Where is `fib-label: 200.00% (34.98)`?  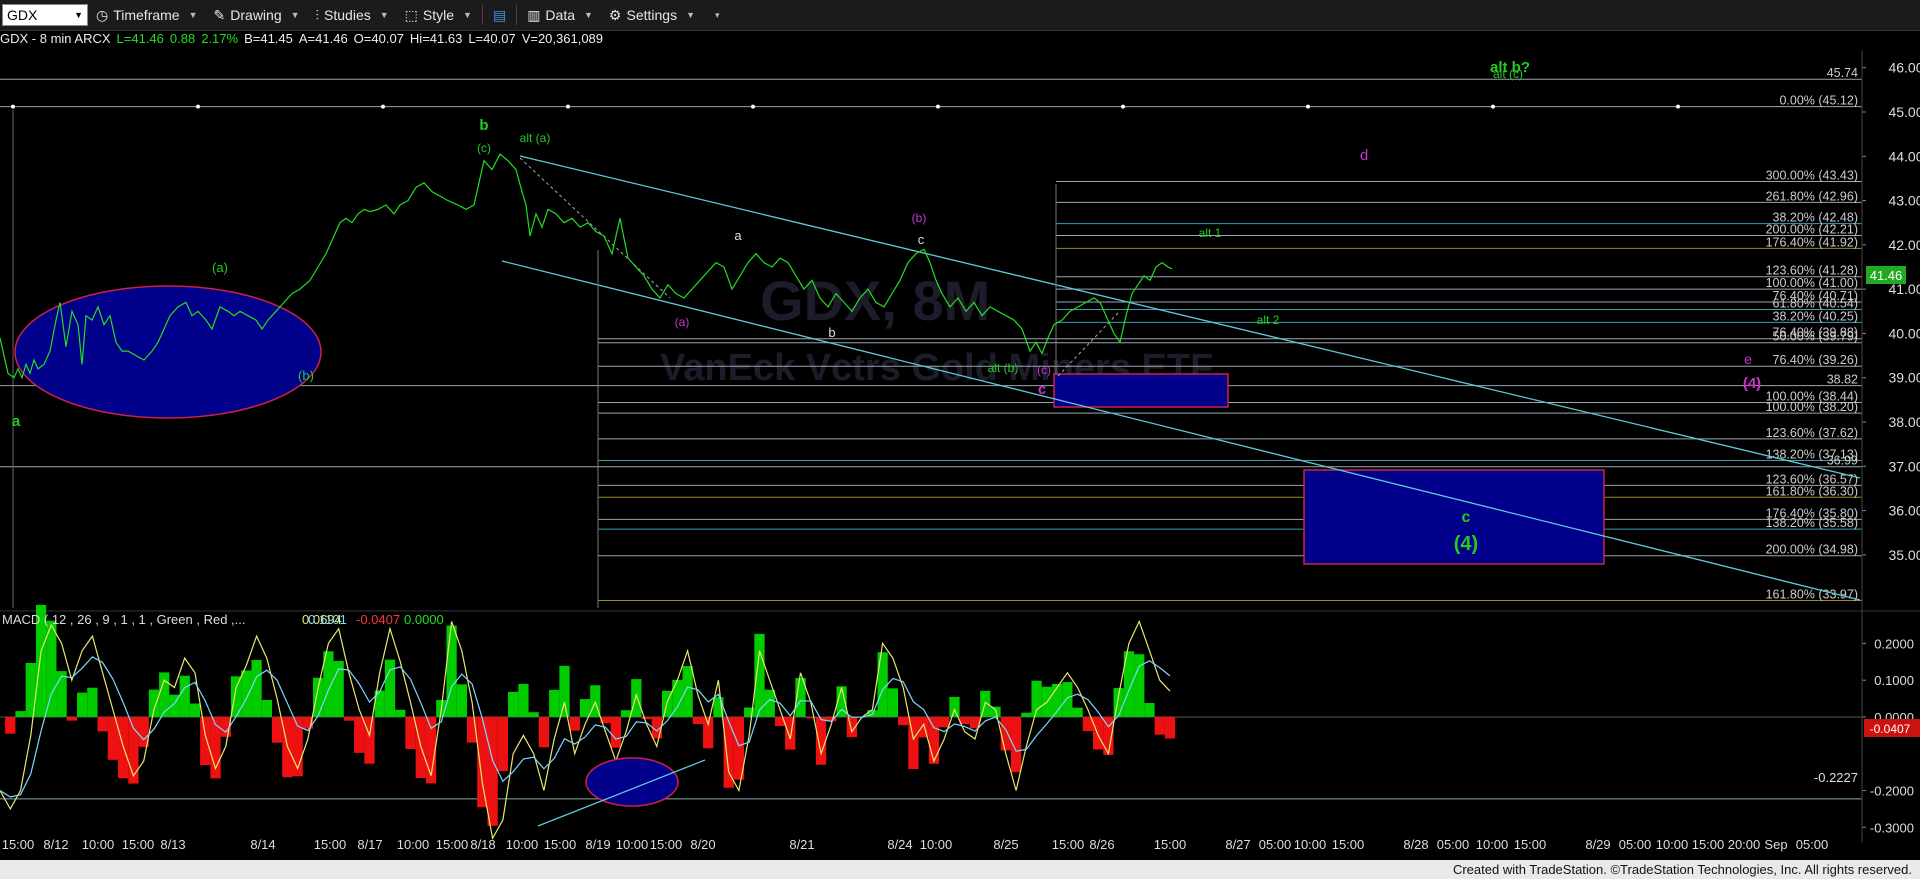
fib-label: 200.00% (34.98) is located at coordinates (1812, 550).